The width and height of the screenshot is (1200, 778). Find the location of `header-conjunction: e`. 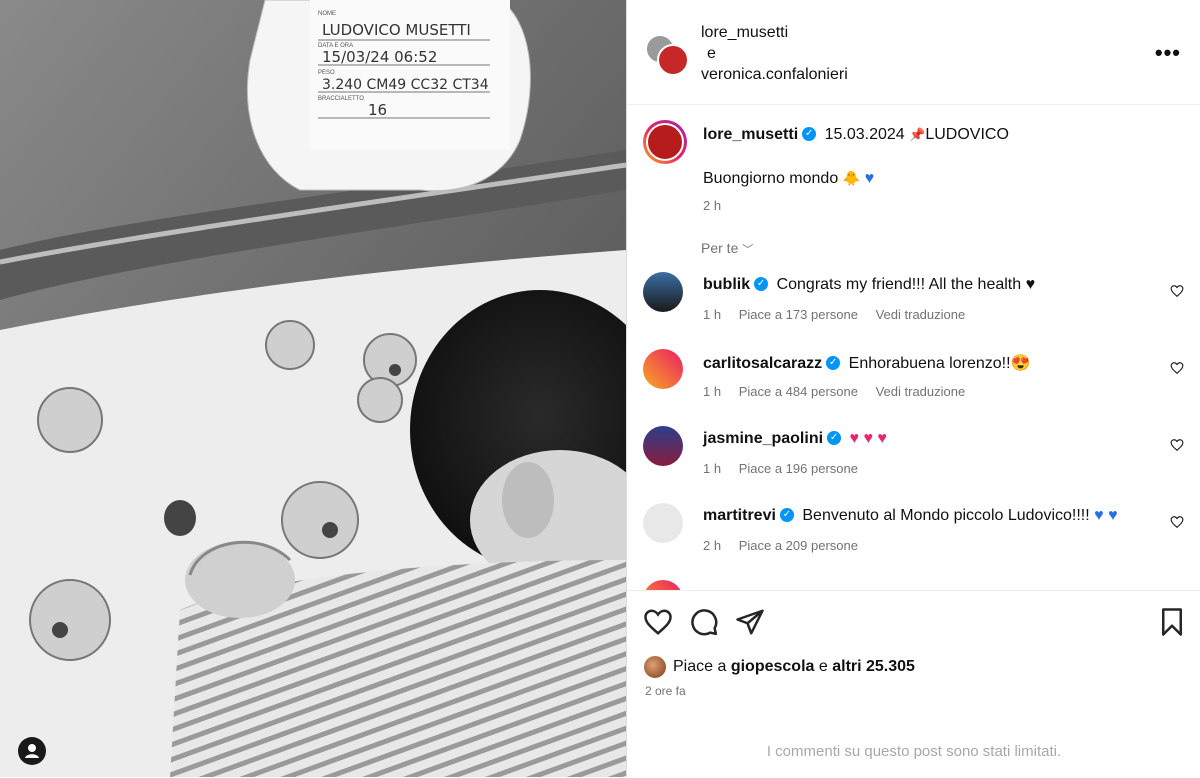

header-conjunction: e is located at coordinates (711, 53).